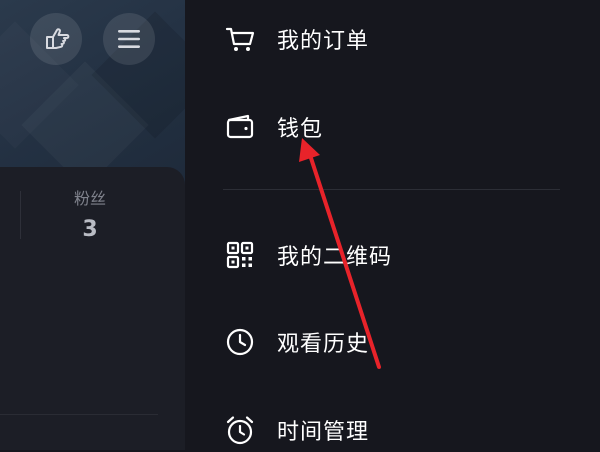  I want to click on stats-divider, so click(20, 215).